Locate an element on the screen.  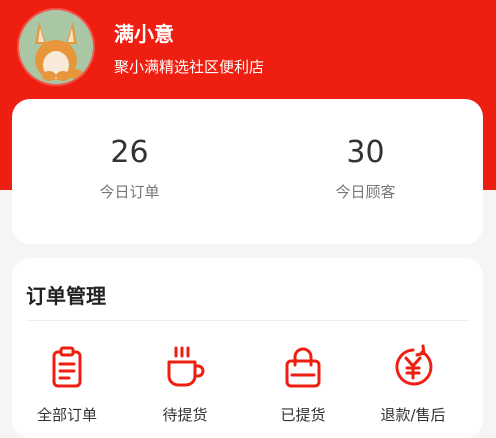
refund-after-sales-label: 退款/售后 is located at coordinates (413, 415).